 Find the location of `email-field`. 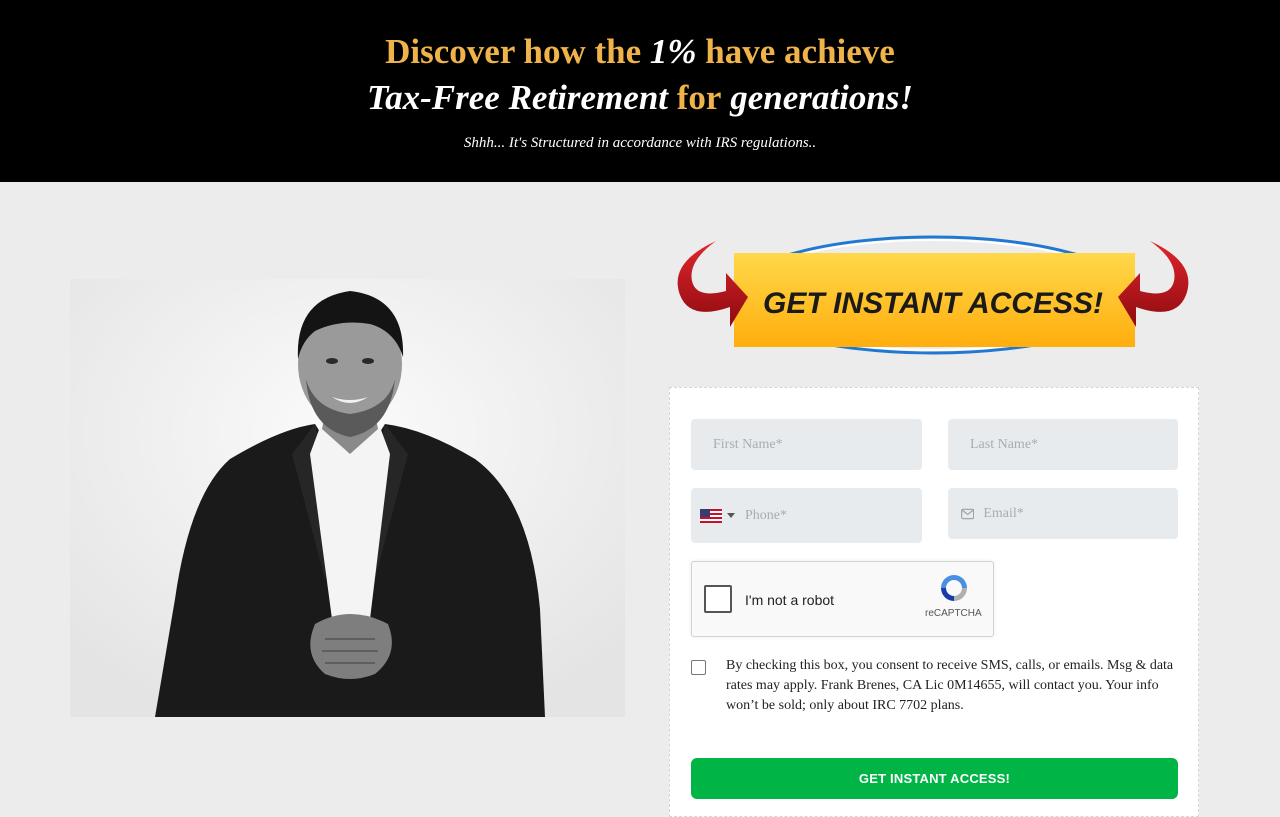

email-field is located at coordinates (1063, 513).